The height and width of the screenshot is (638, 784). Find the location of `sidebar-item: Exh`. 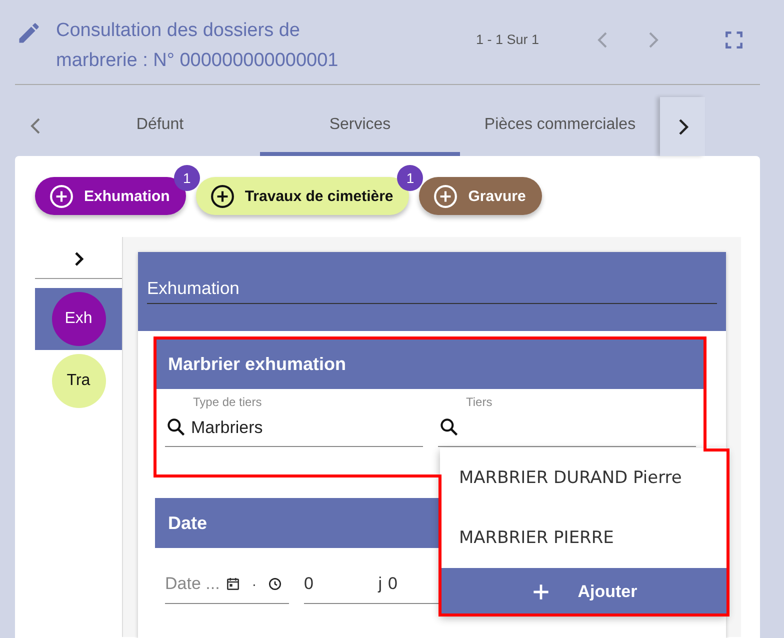

sidebar-item: Exh is located at coordinates (78, 319).